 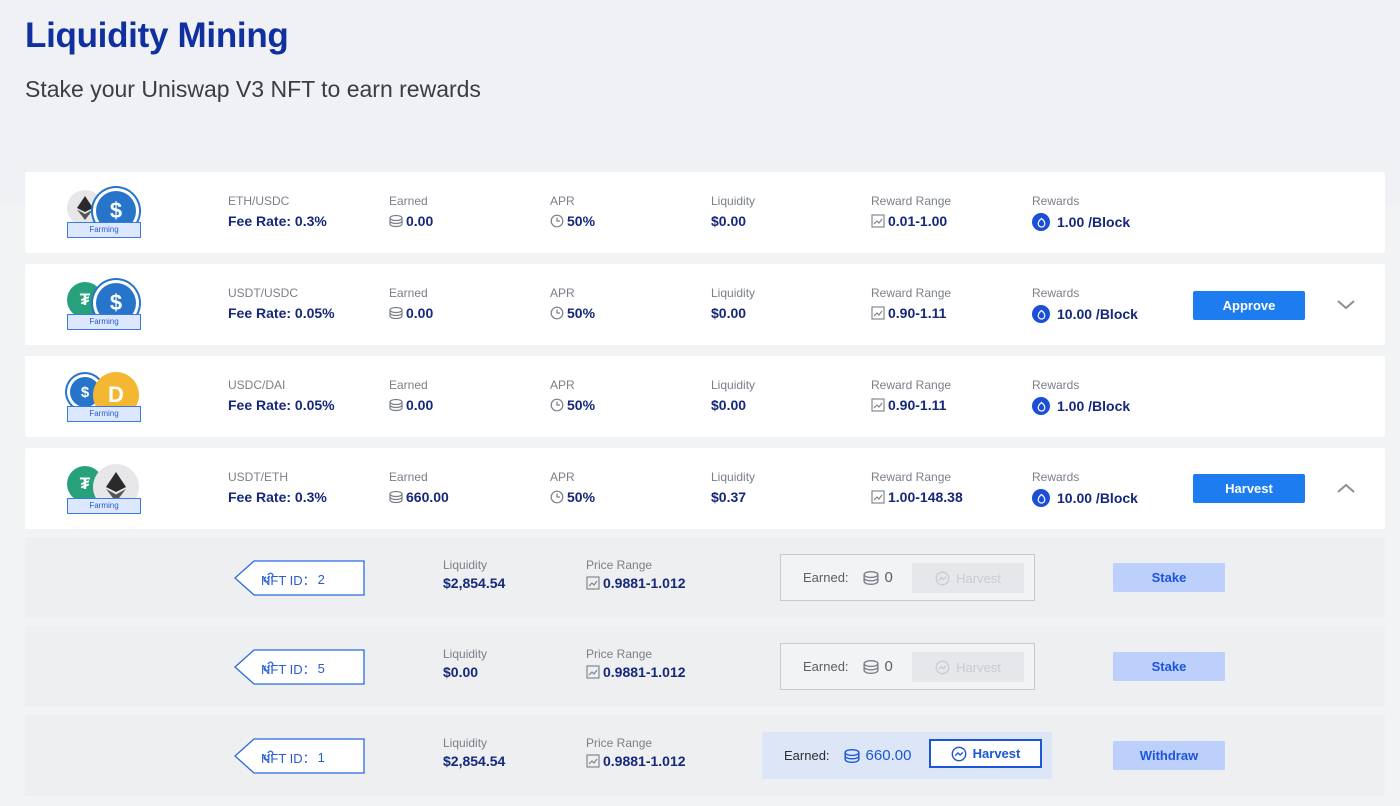 What do you see at coordinates (1081, 396) in the screenshot?
I see `rewards-column: Rewards 1.00 /Block` at bounding box center [1081, 396].